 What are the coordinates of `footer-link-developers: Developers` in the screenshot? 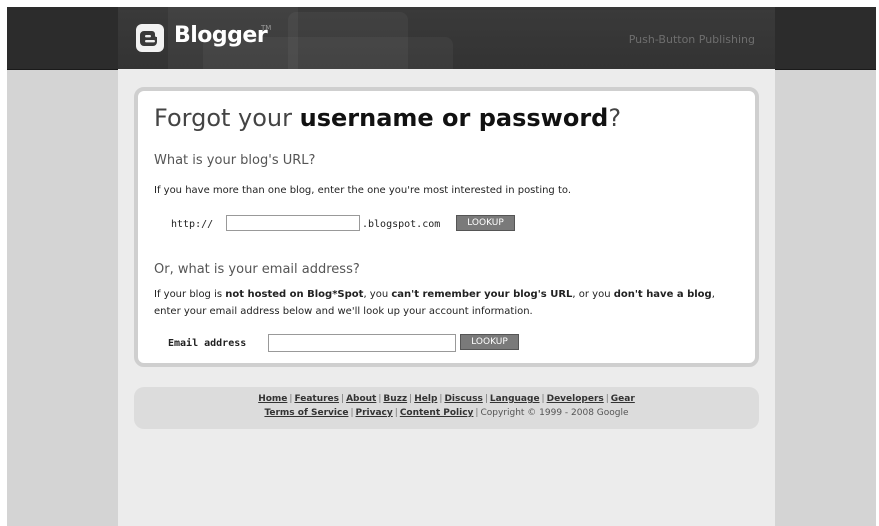 It's located at (575, 399).